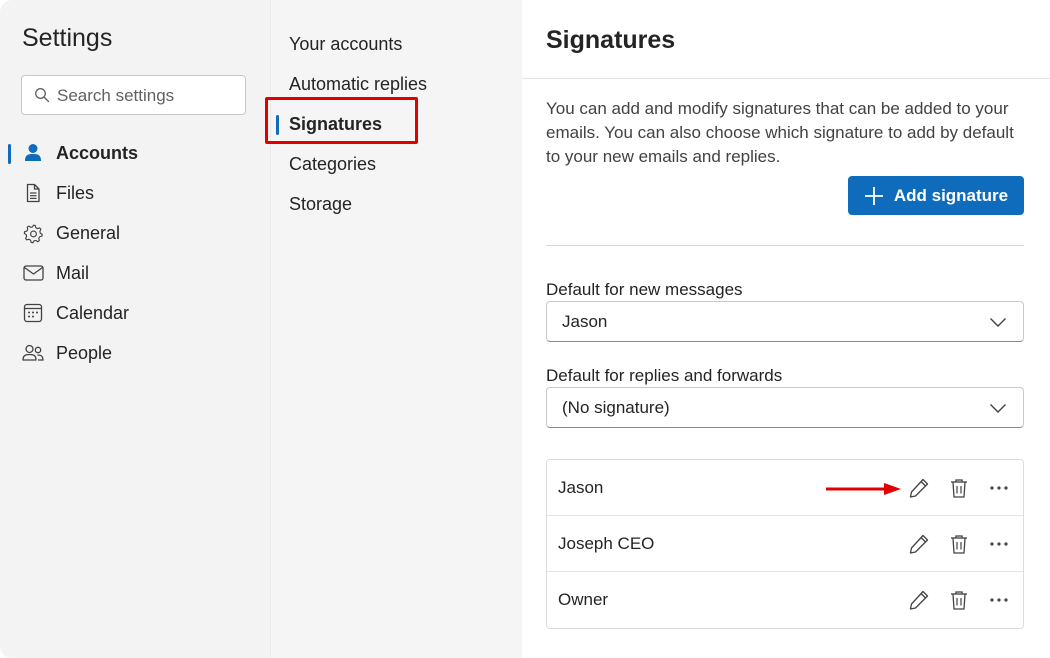 The image size is (1050, 658). Describe the element at coordinates (33, 153) in the screenshot. I see `person-icon` at that location.